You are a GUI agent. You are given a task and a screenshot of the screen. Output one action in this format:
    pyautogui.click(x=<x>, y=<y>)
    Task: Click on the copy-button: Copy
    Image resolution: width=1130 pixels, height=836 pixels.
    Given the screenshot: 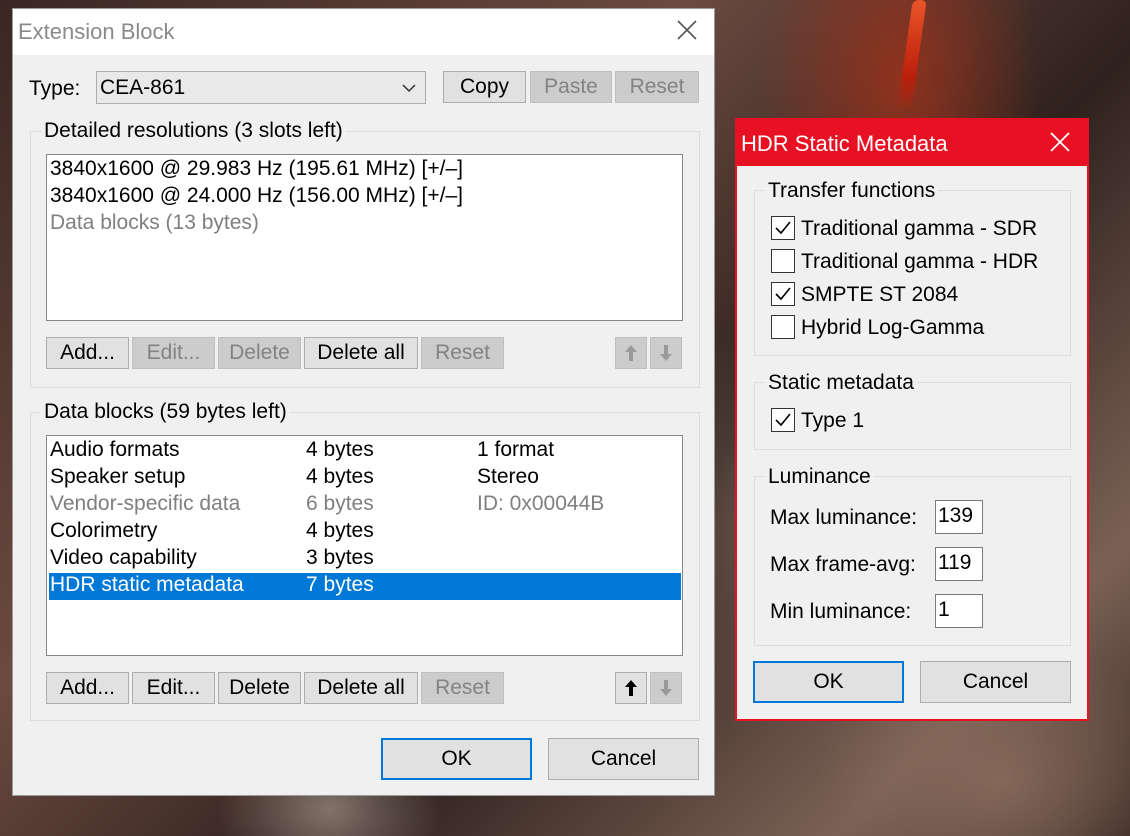 What is the action you would take?
    pyautogui.click(x=484, y=87)
    